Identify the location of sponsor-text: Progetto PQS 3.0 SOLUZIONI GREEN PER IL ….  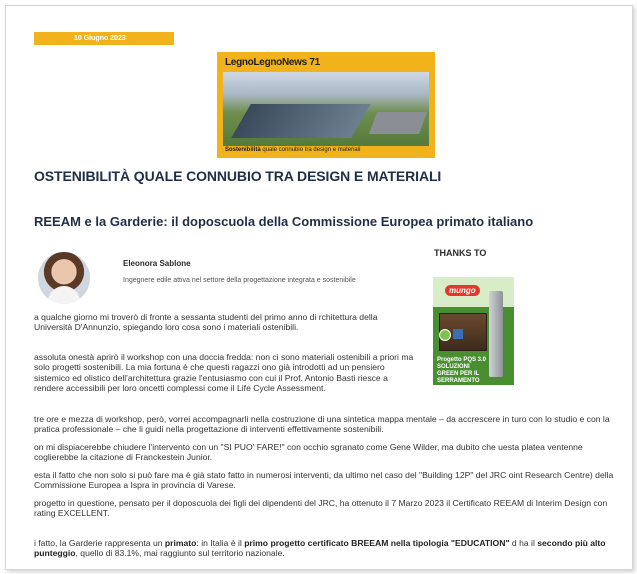
(462, 370).